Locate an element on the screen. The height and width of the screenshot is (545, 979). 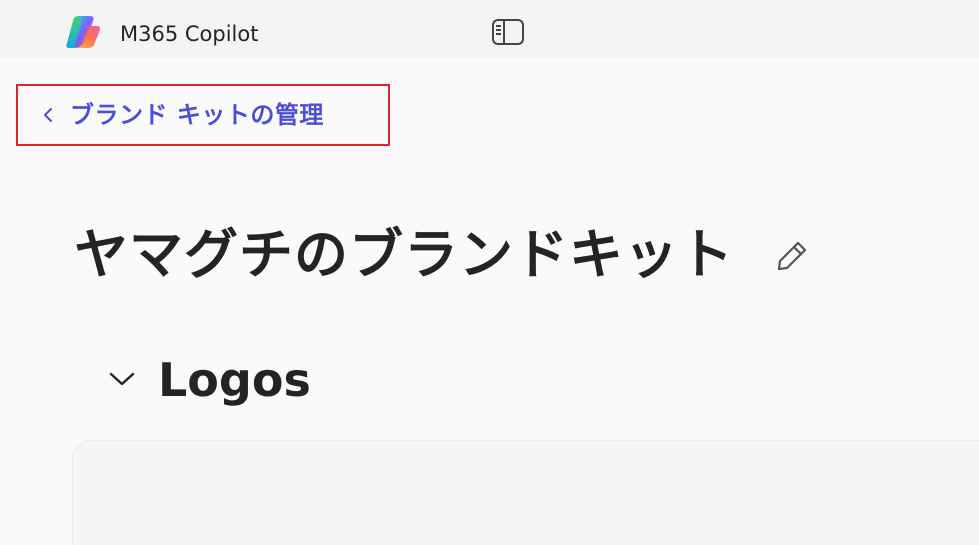
section-title: Logos is located at coordinates (234, 380).